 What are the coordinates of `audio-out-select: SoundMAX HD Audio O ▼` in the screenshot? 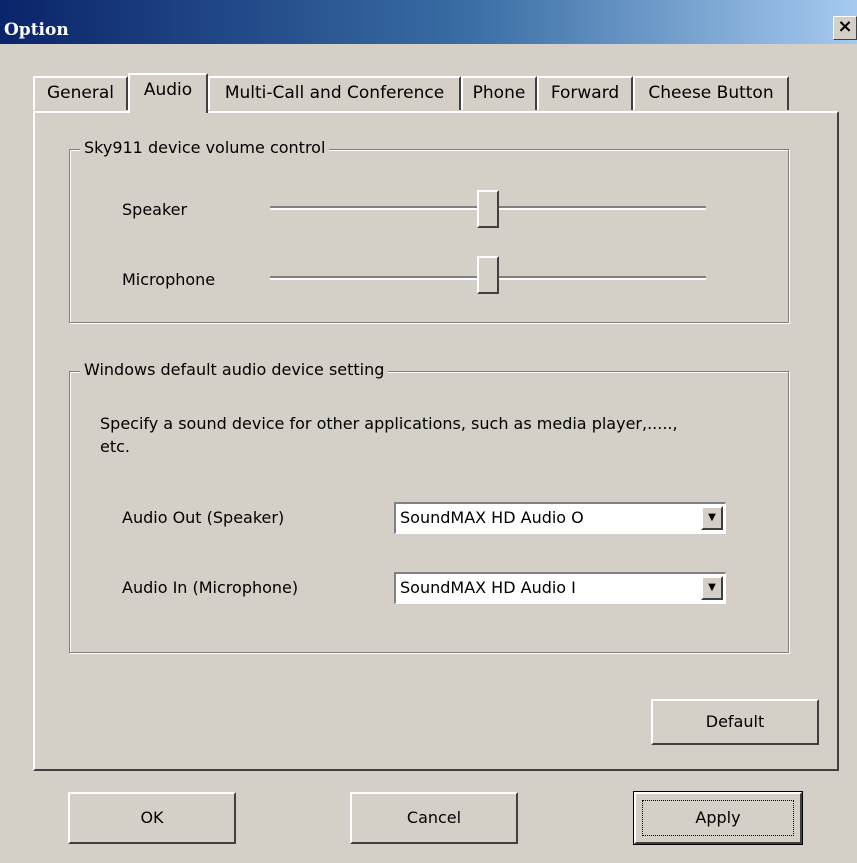 It's located at (560, 518).